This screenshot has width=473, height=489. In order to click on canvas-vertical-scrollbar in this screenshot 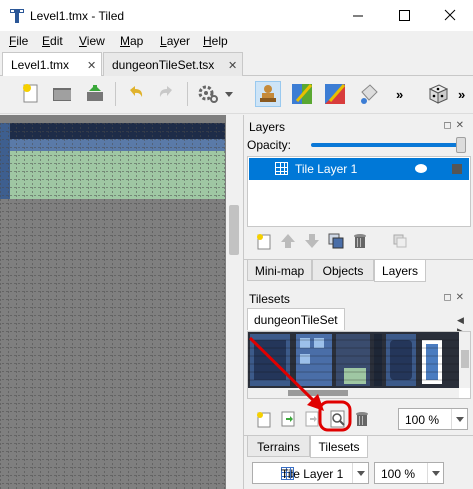, I will do `click(234, 302)`.